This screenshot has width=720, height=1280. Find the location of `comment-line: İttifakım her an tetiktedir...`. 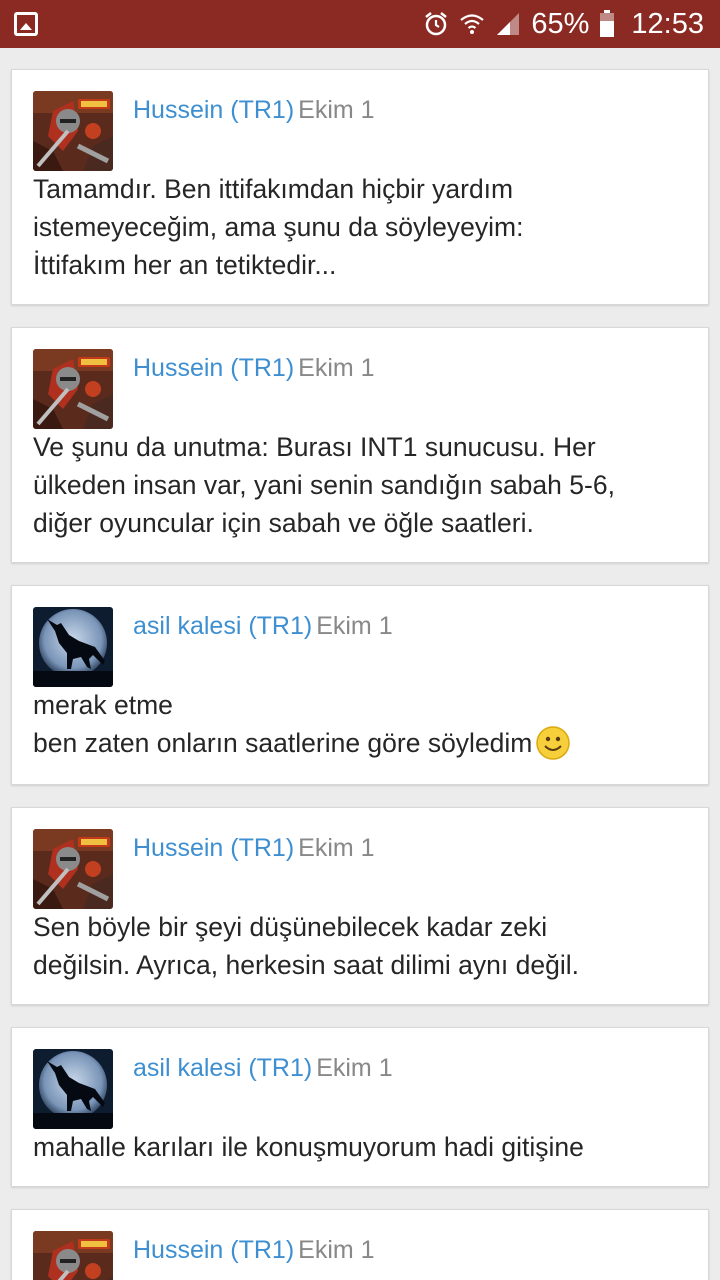

comment-line: İttifakım her an tetiktedir... is located at coordinates (185, 265).